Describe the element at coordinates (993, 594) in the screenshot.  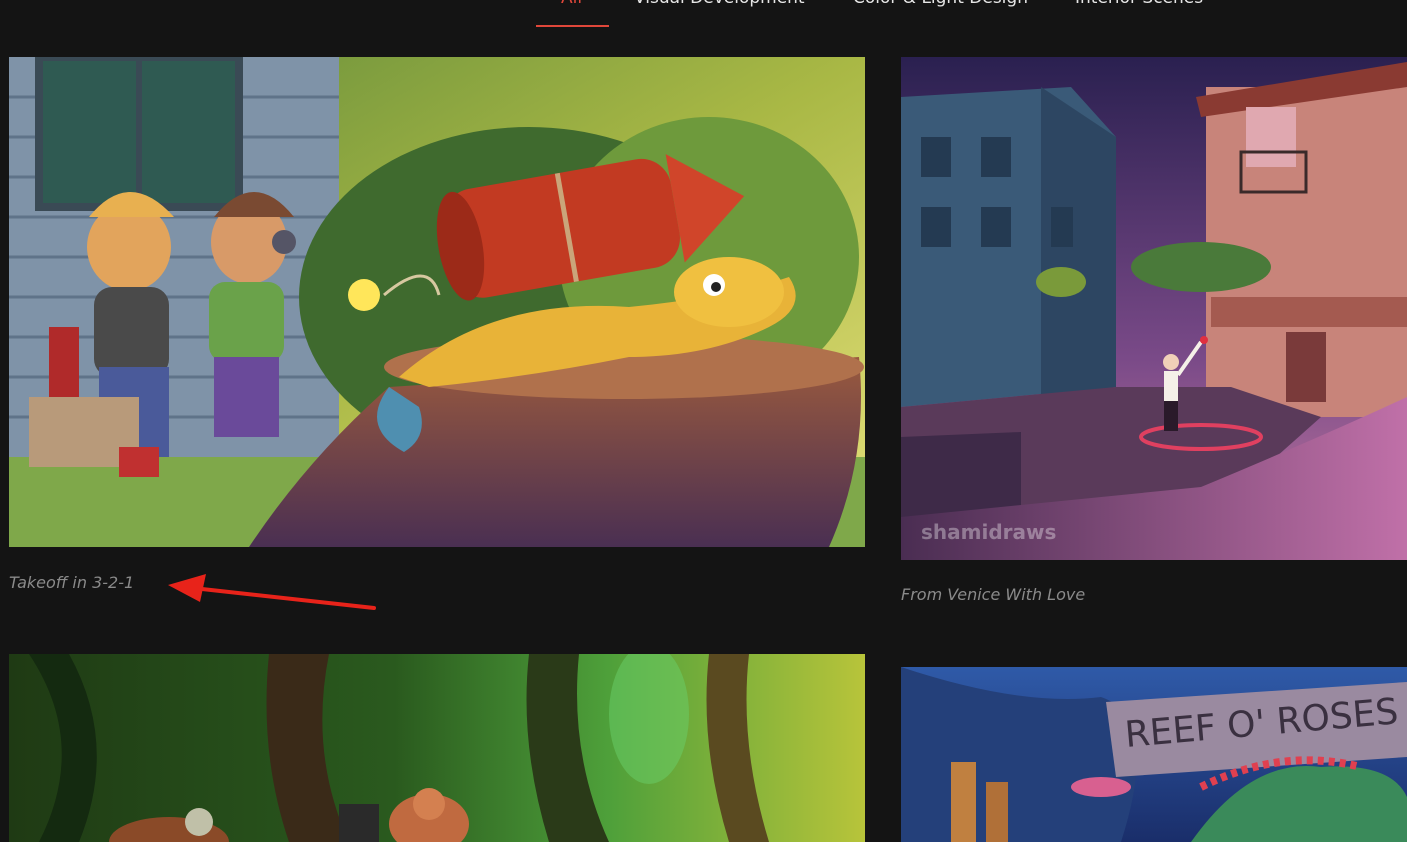
I see `gallery-item-caption: From Venice With Love` at that location.